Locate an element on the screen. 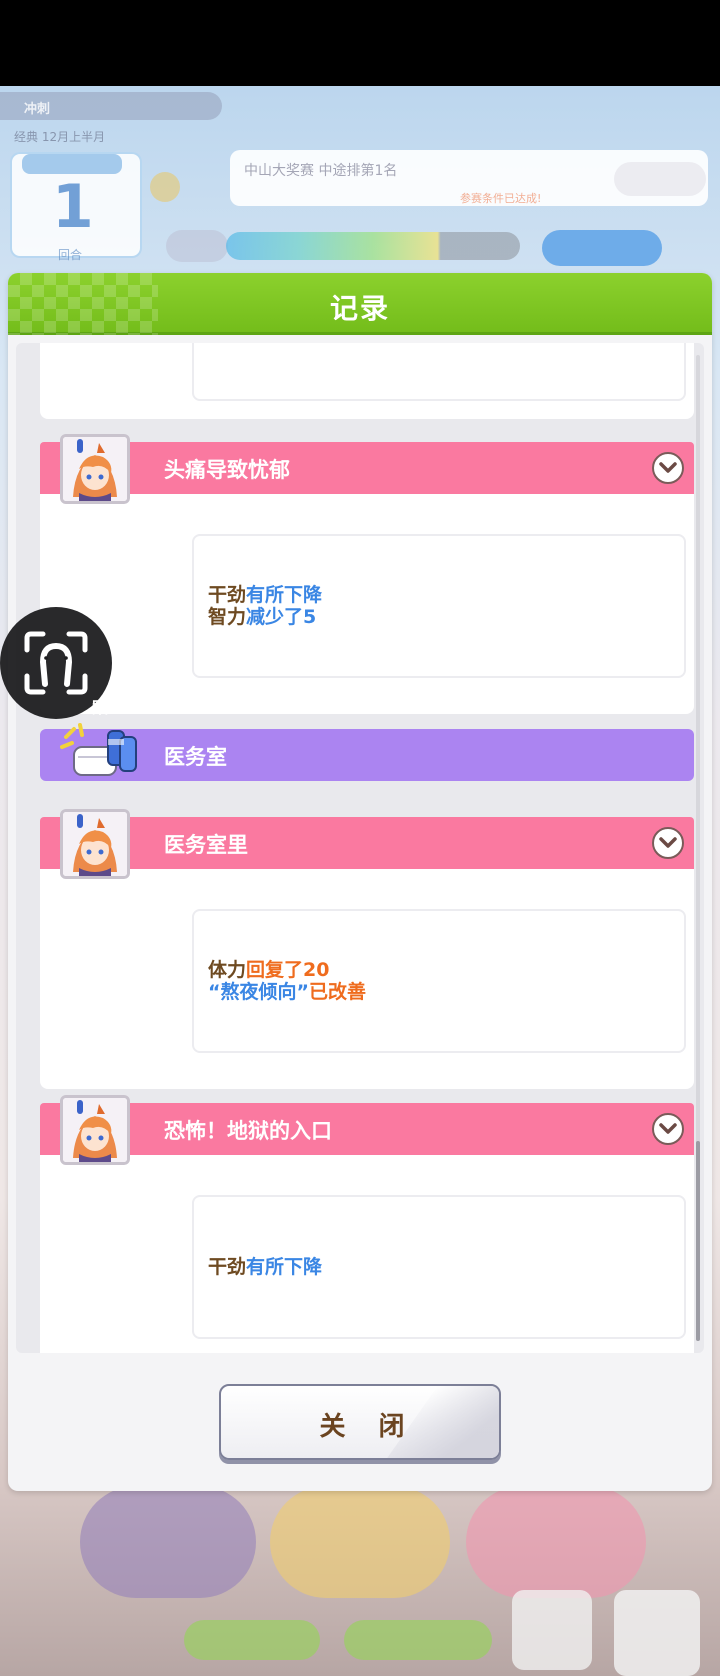 The width and height of the screenshot is (720, 1676). infirmary-icon is located at coordinates (101, 752).